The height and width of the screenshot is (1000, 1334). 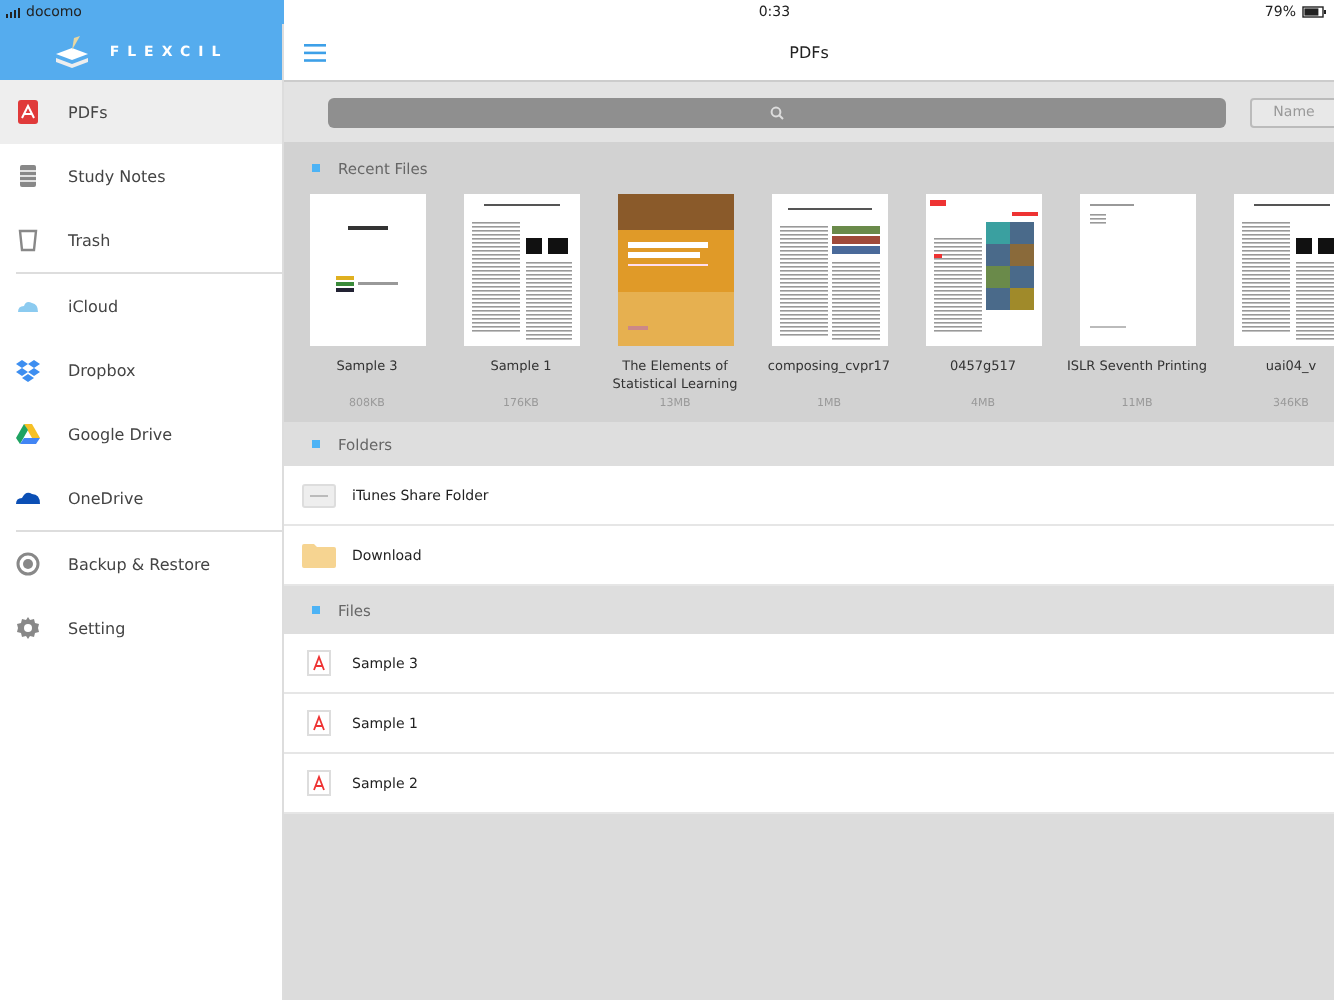 I want to click on settings-icon, so click(x=28, y=628).